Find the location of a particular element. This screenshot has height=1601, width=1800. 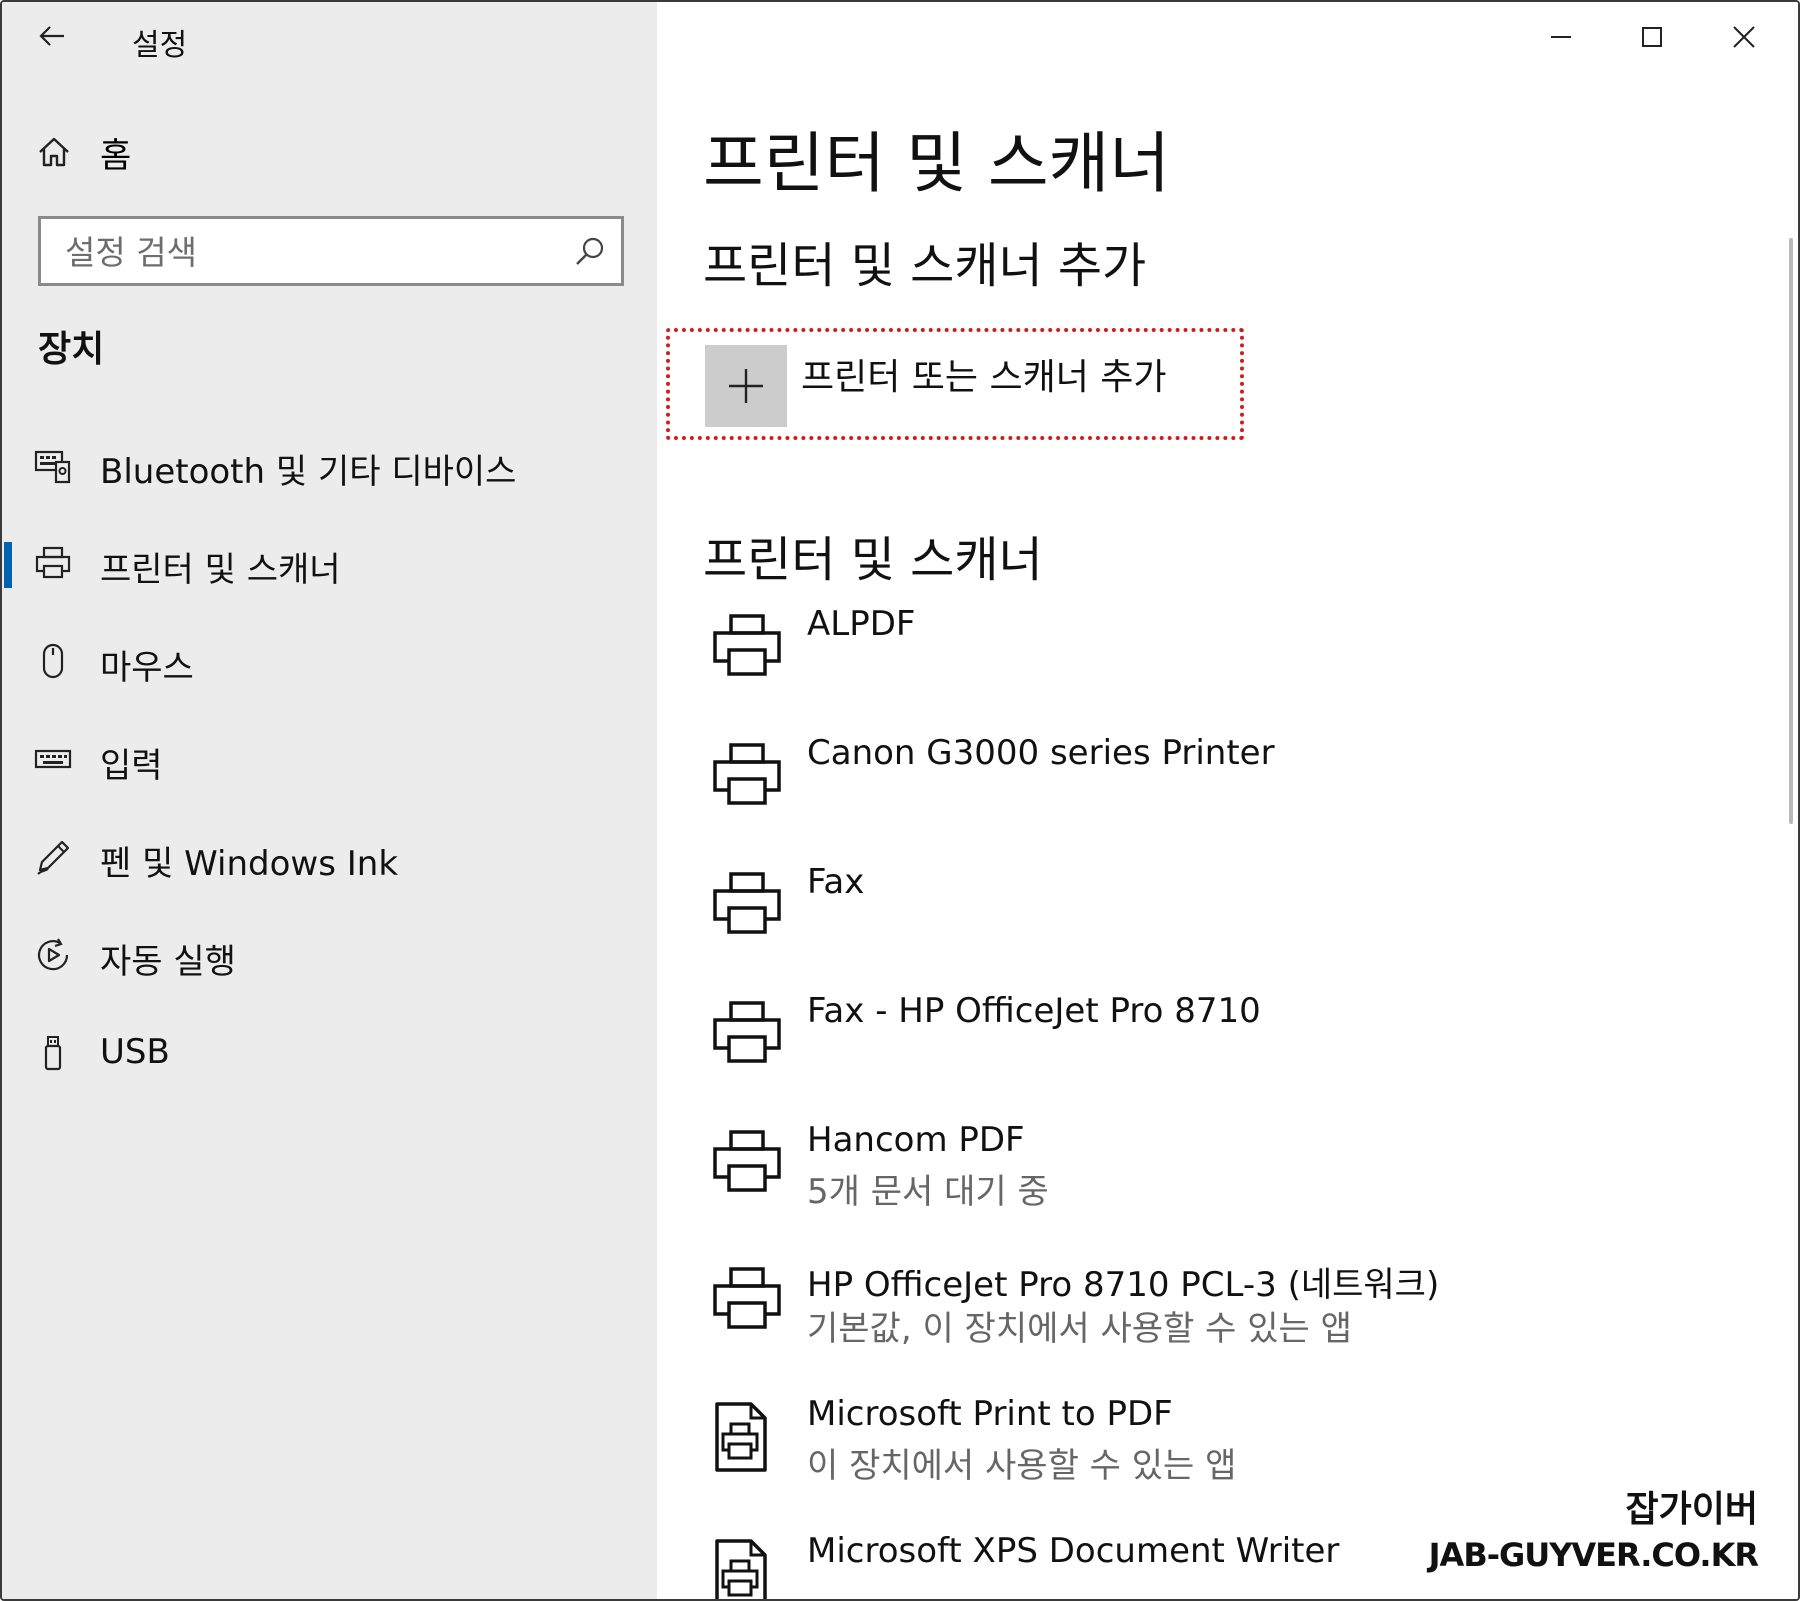

bluetooth-devices-icon is located at coordinates (52, 467).